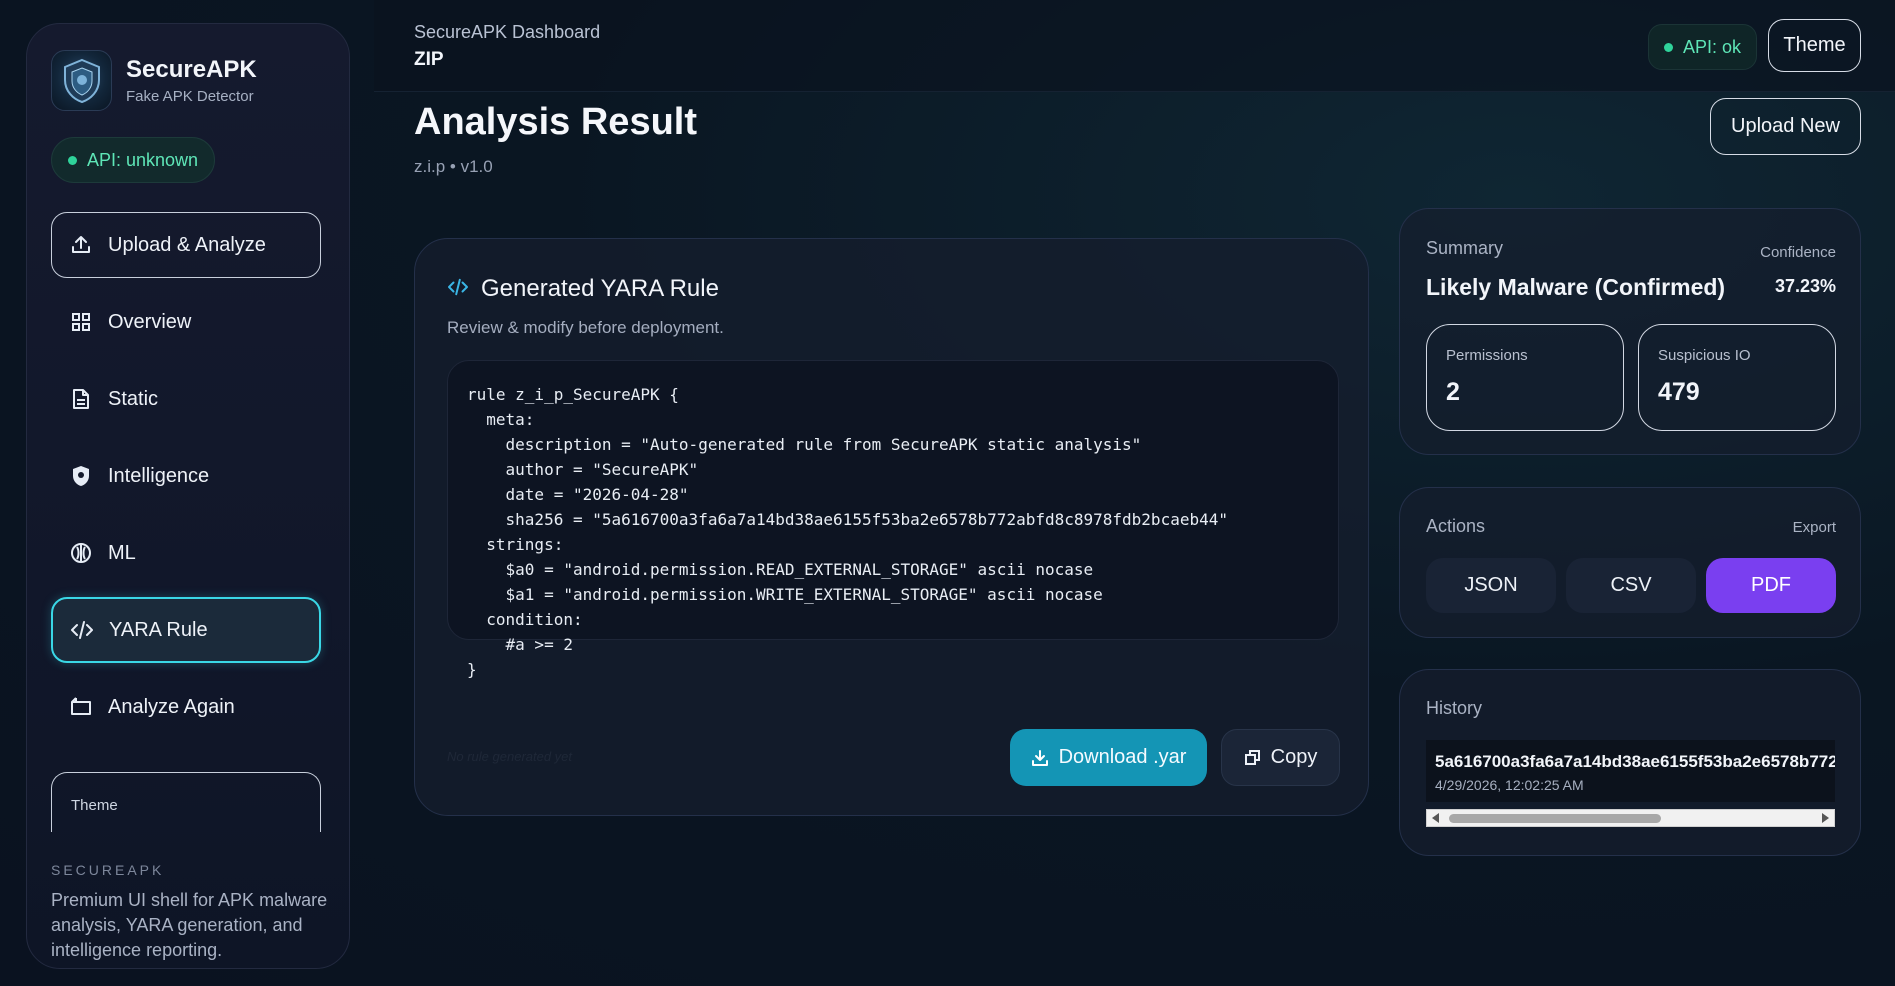  I want to click on file-type-label: ZIP, so click(429, 59).